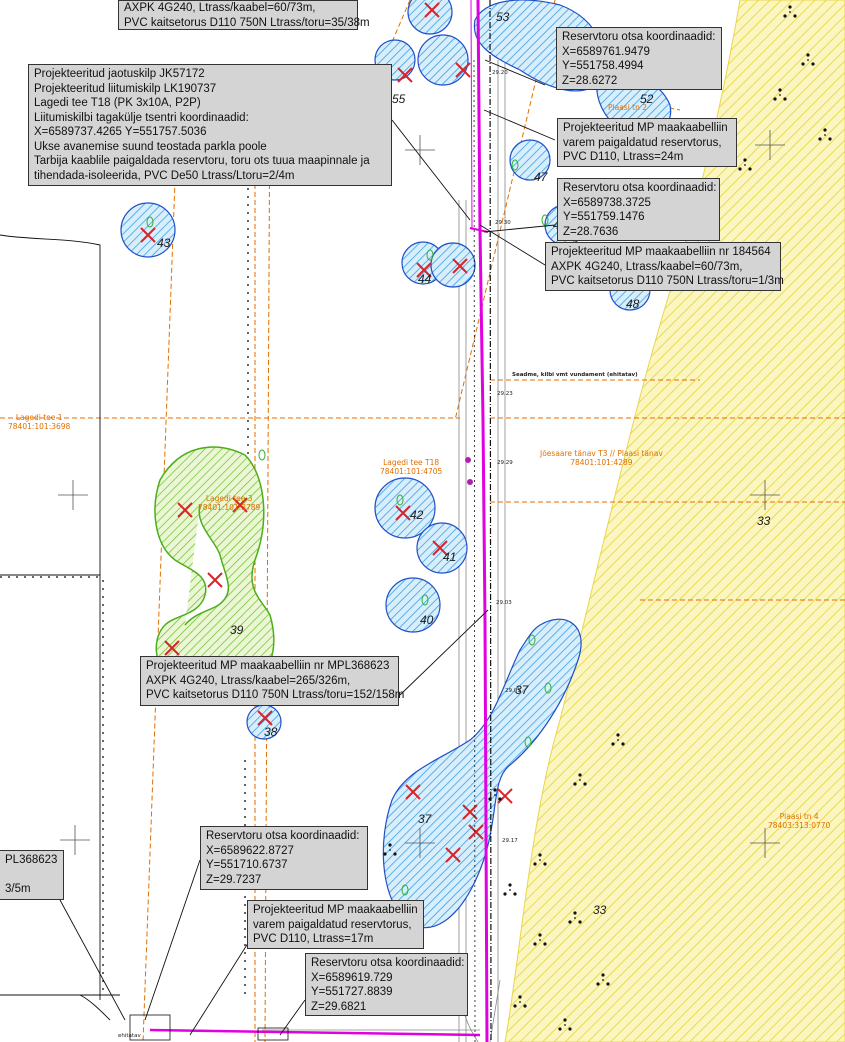  Describe the element at coordinates (450, 557) in the screenshot. I see `tree-number: 41` at that location.